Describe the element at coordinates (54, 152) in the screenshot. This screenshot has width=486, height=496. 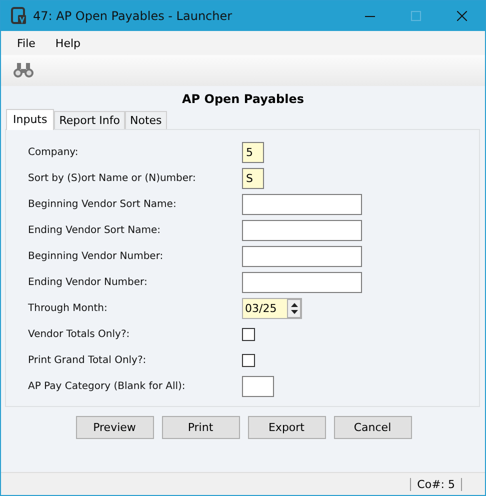
I see `field-label: Company:` at that location.